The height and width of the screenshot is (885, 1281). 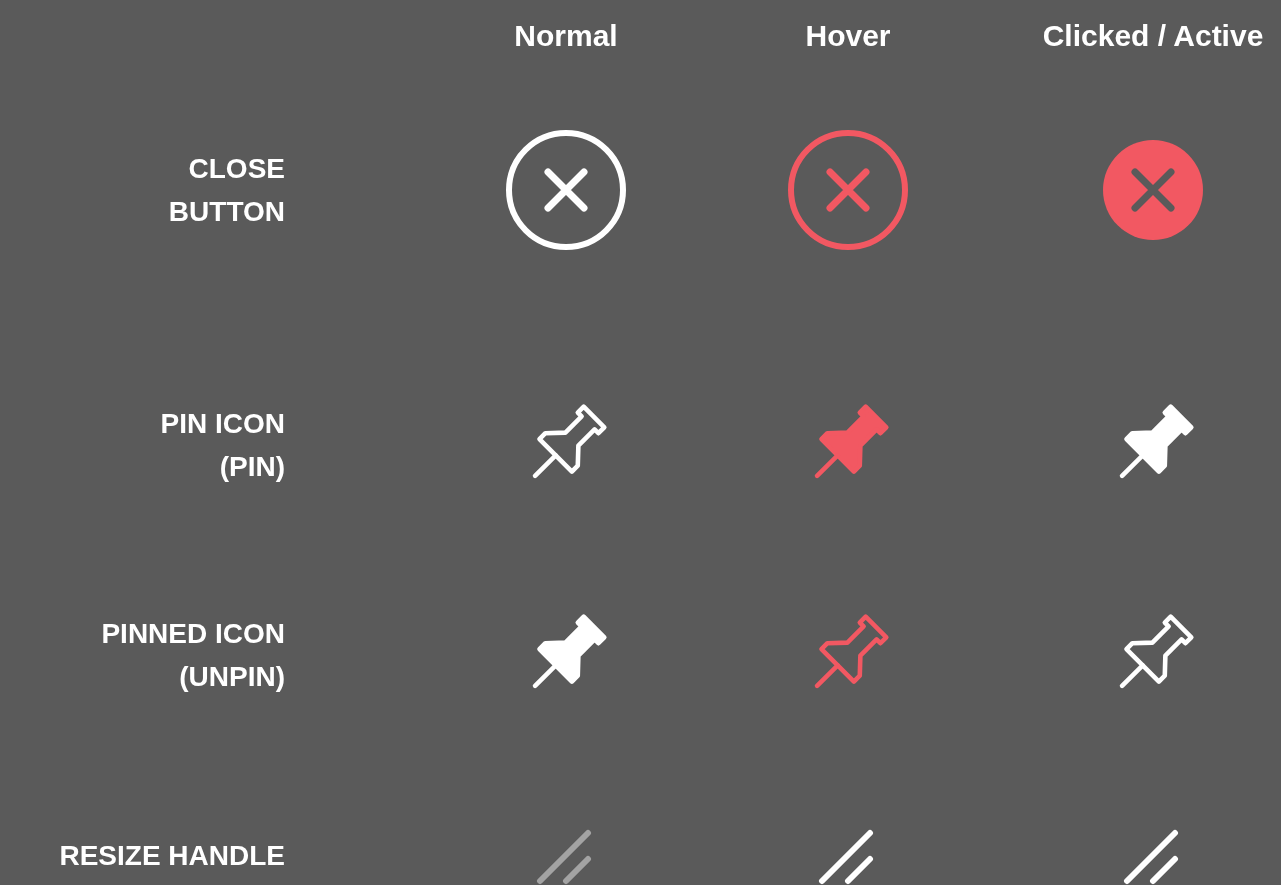 I want to click on column-header: Normal, so click(x=566, y=35).